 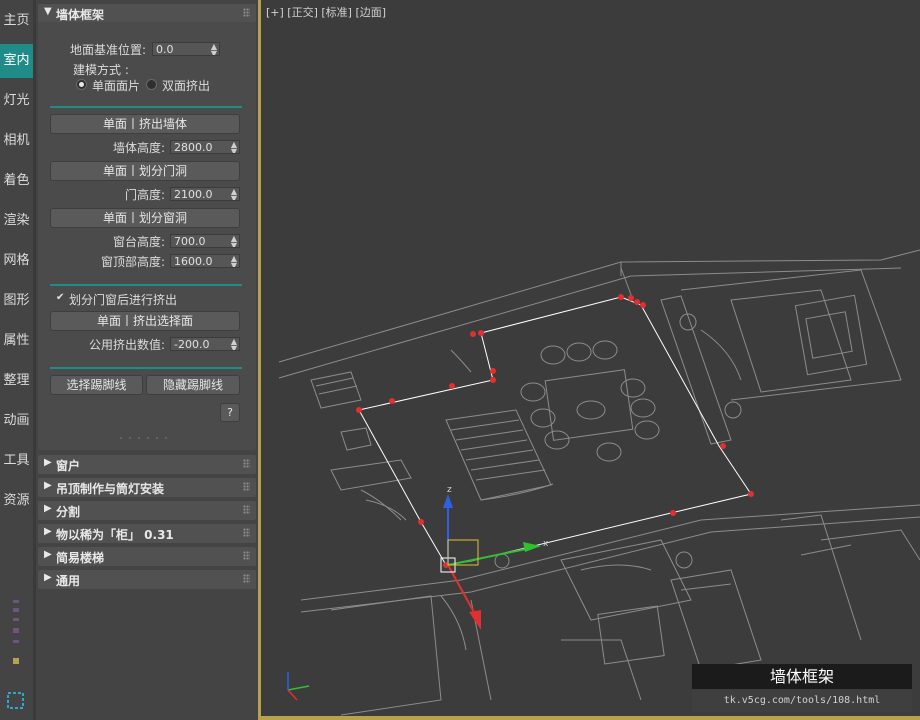 What do you see at coordinates (186, 49) in the screenshot?
I see `floor-base-spinner: 0.0 ▲ ▼` at bounding box center [186, 49].